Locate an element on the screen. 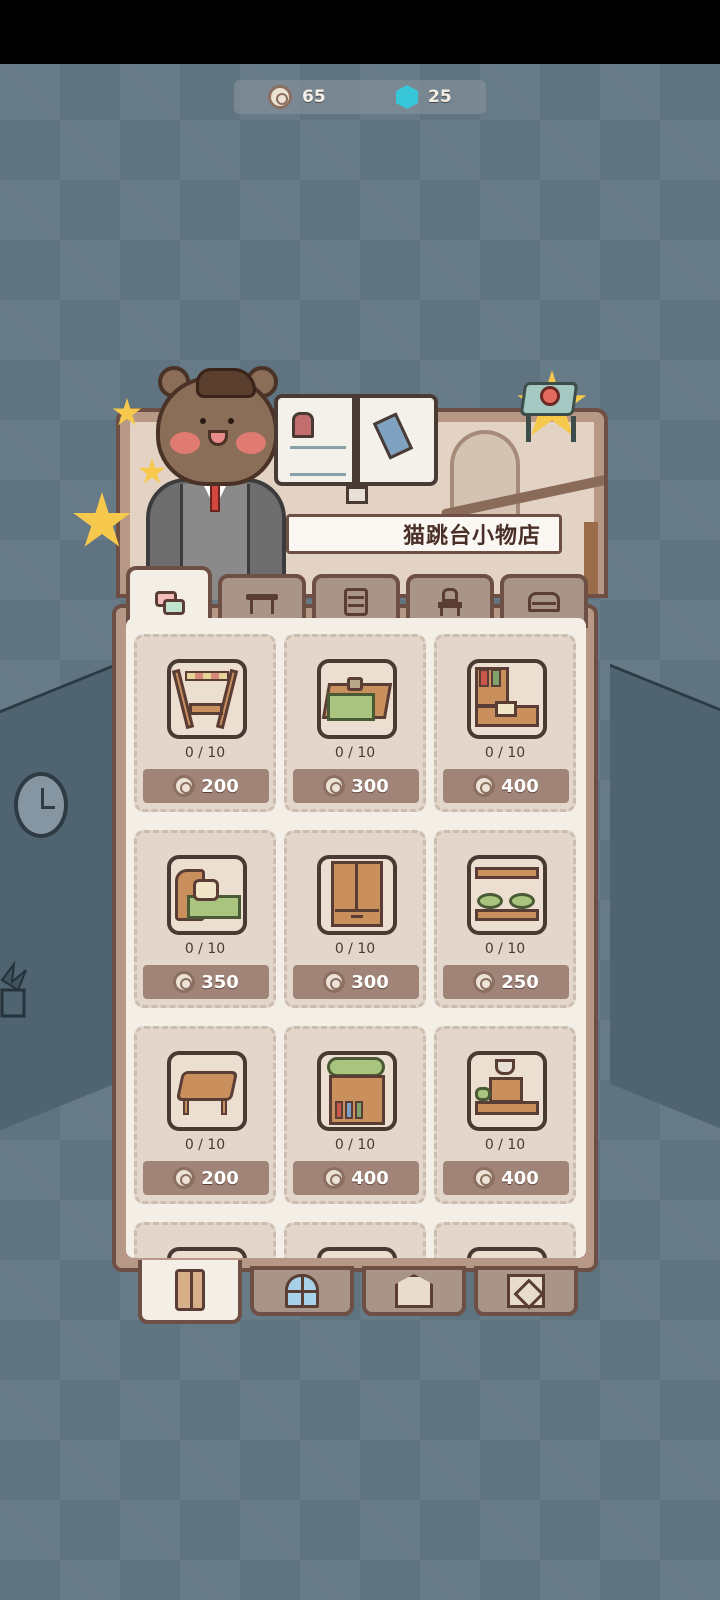 The width and height of the screenshot is (720, 1600). tab-furniture is located at coordinates (190, 1292).